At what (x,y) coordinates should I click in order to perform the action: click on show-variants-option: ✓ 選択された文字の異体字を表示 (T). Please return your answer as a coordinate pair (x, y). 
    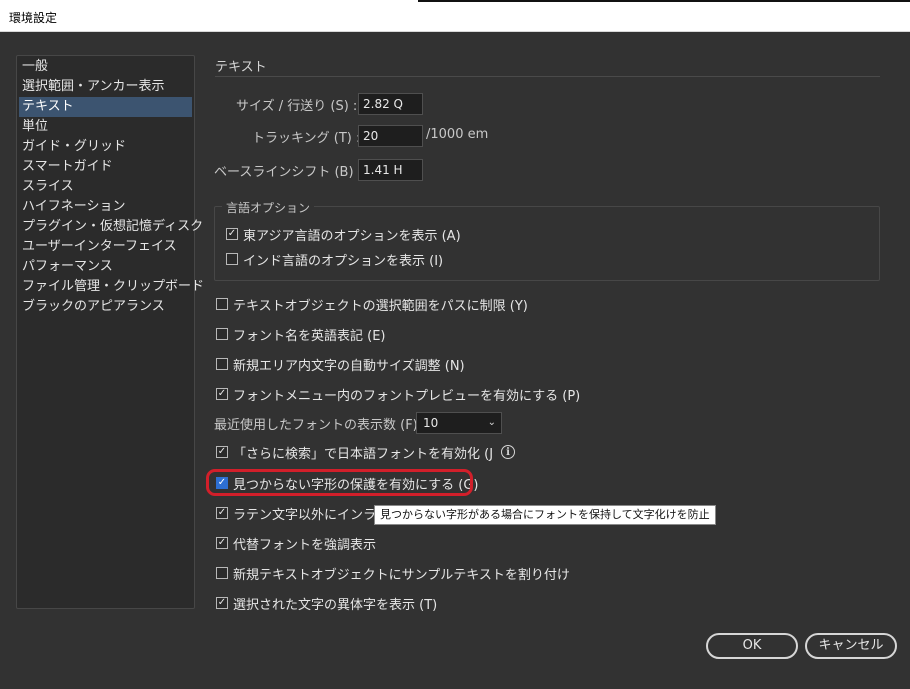
    Looking at the image, I should click on (327, 603).